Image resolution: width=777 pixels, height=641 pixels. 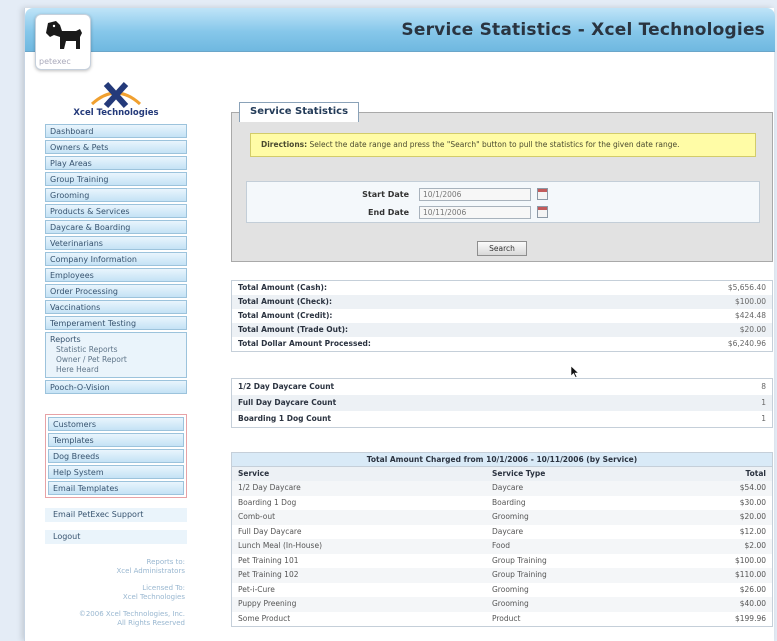 I want to click on nav-subitem-here-heard: Here Heard, so click(x=118, y=370).